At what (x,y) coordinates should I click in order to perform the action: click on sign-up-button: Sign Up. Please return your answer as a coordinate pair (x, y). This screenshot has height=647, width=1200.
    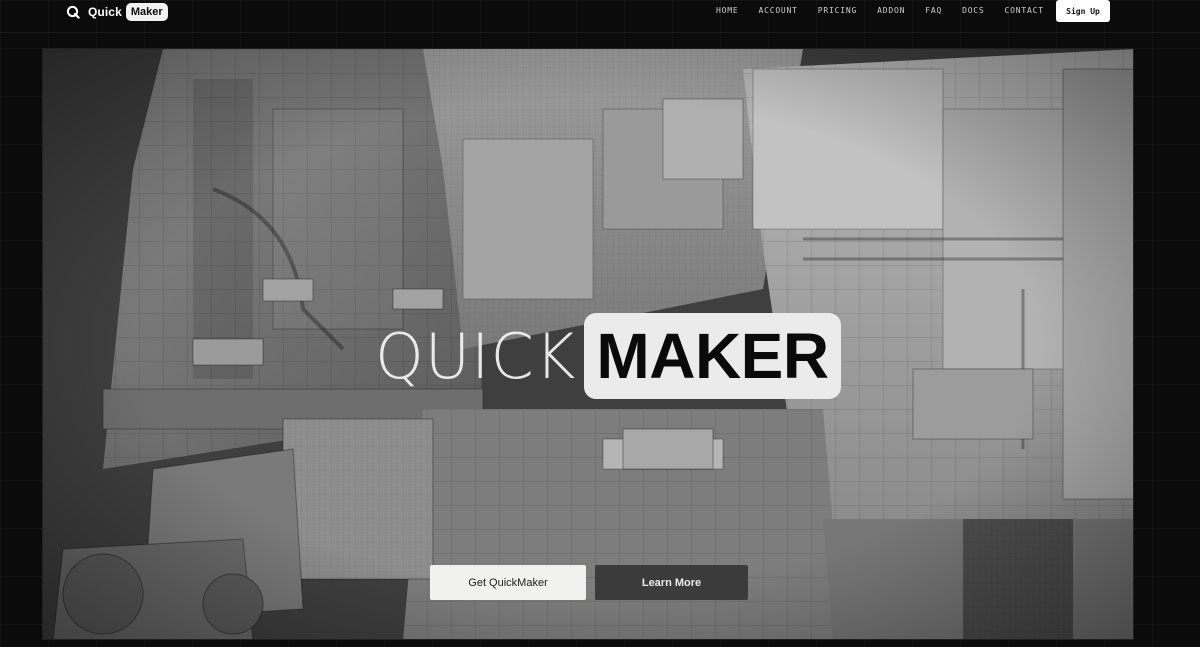
    Looking at the image, I should click on (1083, 11).